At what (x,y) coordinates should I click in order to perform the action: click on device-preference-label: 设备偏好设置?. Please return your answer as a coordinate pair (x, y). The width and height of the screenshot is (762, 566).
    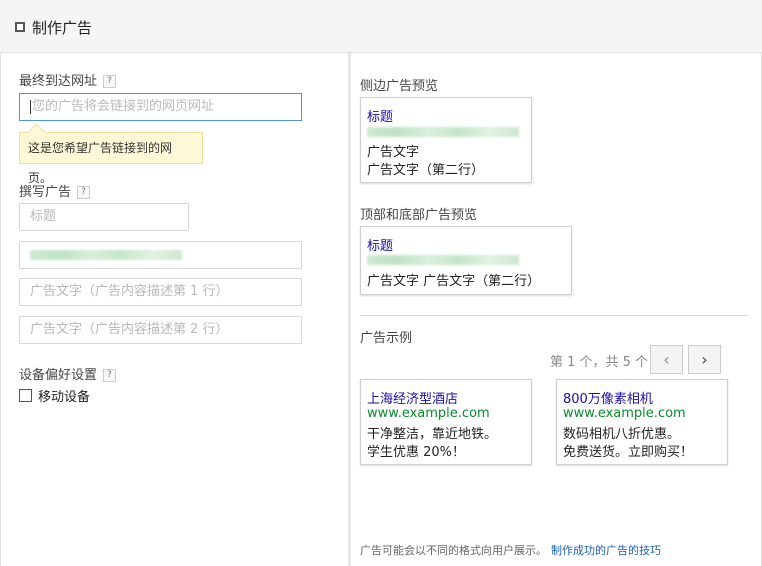
    Looking at the image, I should click on (68, 373).